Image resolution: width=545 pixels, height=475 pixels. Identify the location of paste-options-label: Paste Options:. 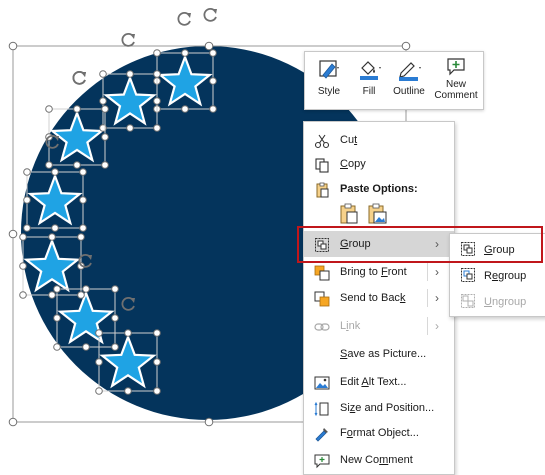
(379, 189).